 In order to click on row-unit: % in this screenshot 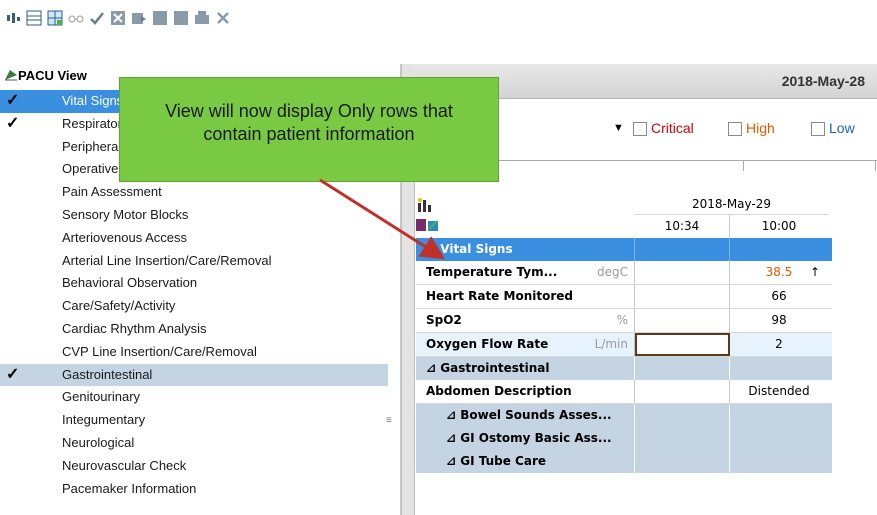, I will do `click(622, 320)`.